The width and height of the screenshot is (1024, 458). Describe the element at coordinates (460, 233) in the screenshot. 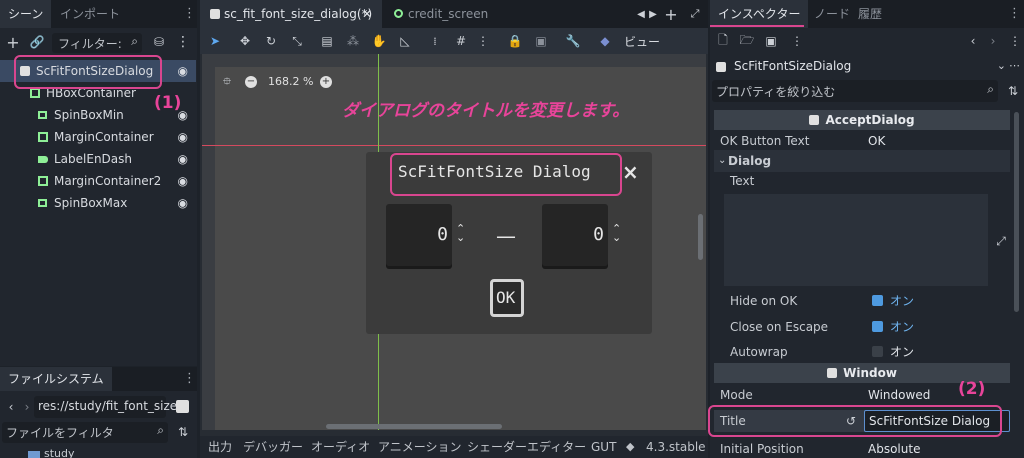

I see `spinbox-min-arrows-icon: ⌃ ⌄` at that location.